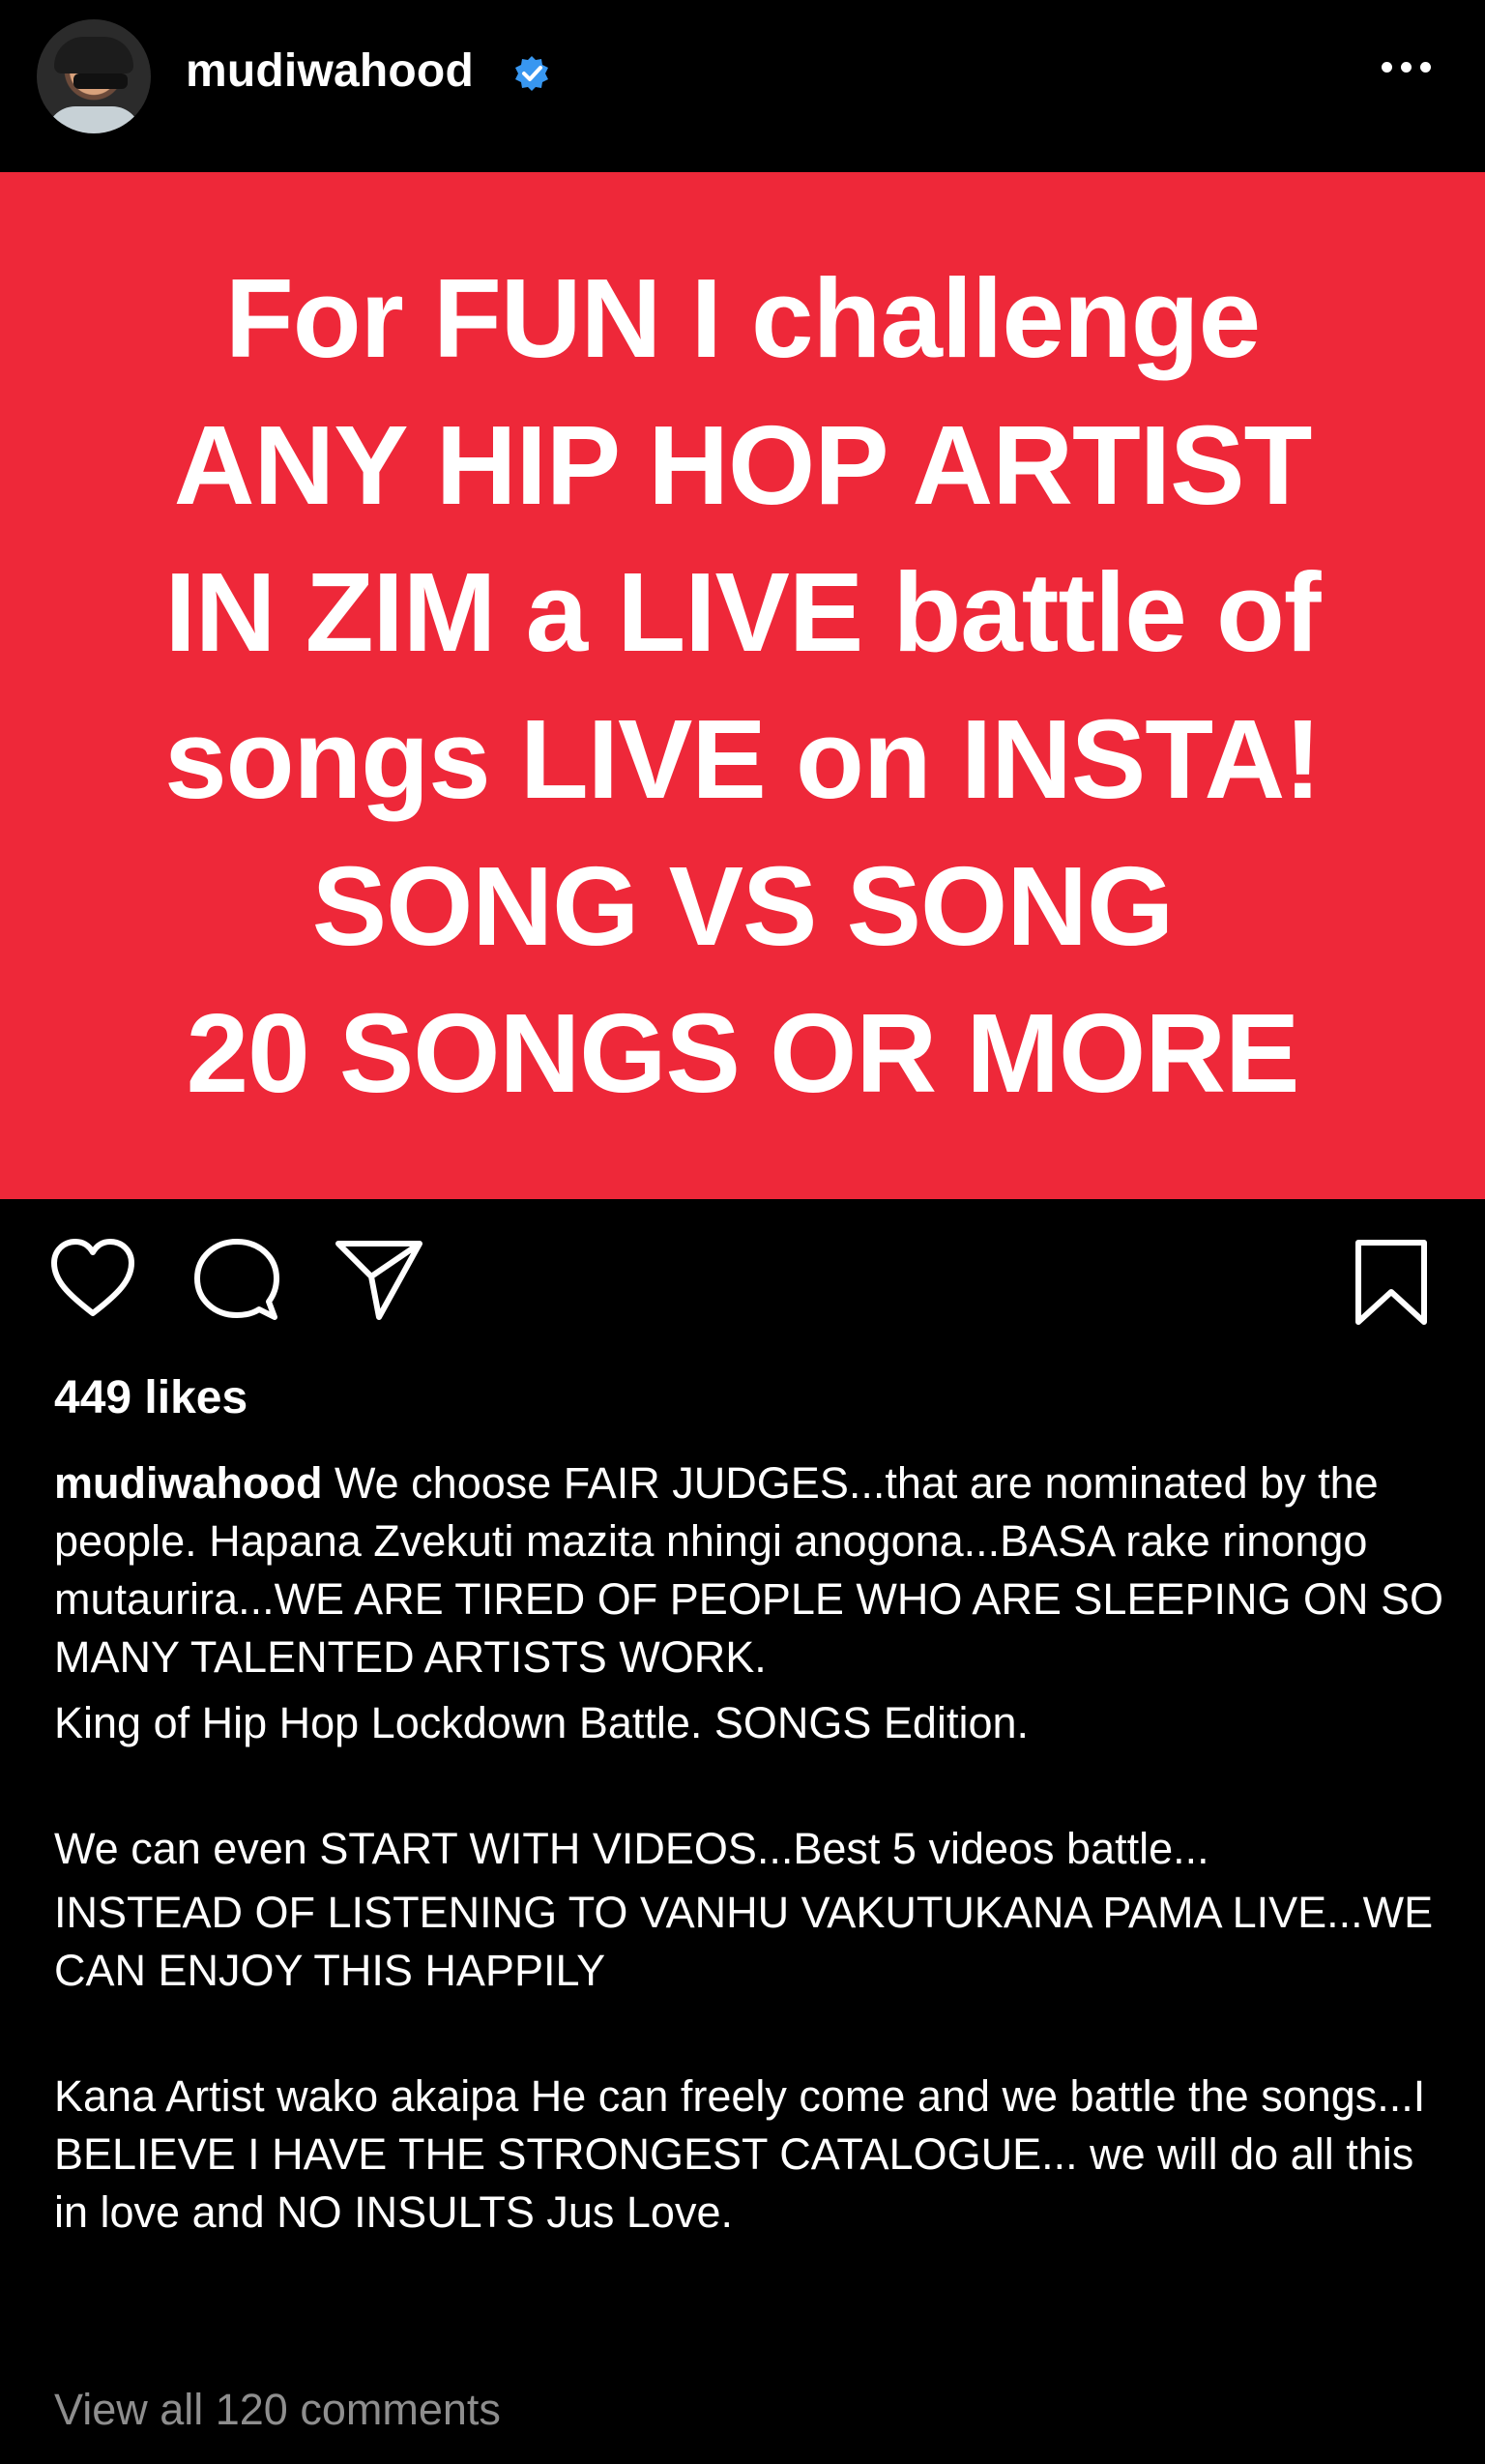 Image resolution: width=1485 pixels, height=2464 pixels. What do you see at coordinates (531, 74) in the screenshot?
I see `verified-badge-icon` at bounding box center [531, 74].